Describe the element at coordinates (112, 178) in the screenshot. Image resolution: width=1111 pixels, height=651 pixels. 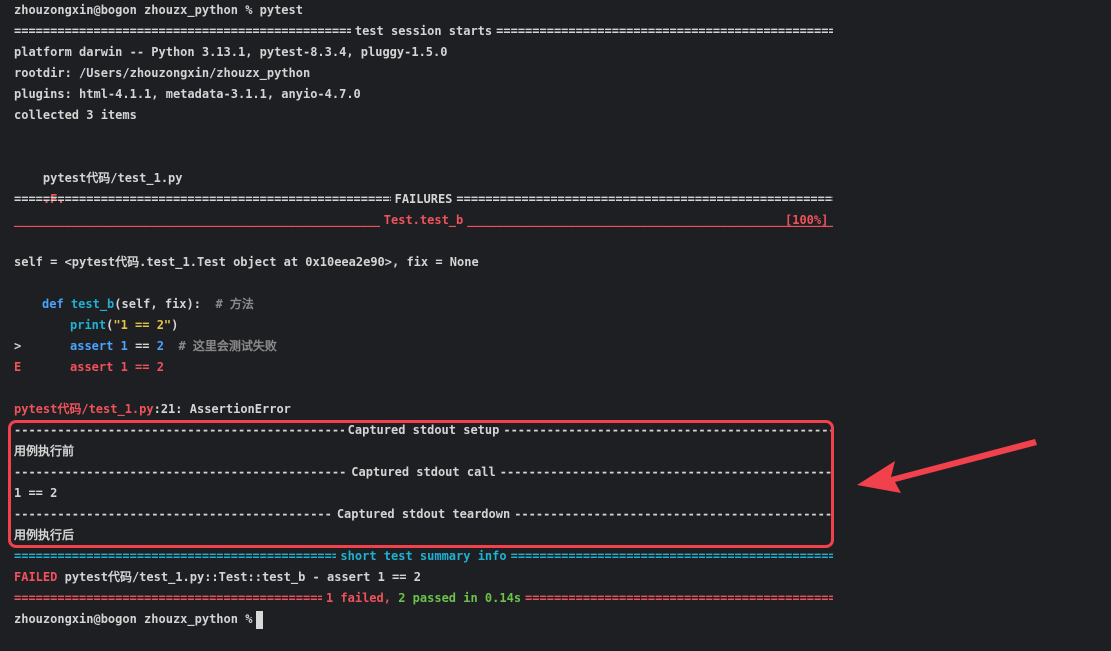
I see `test-file: pytest代码/test_1.py` at that location.